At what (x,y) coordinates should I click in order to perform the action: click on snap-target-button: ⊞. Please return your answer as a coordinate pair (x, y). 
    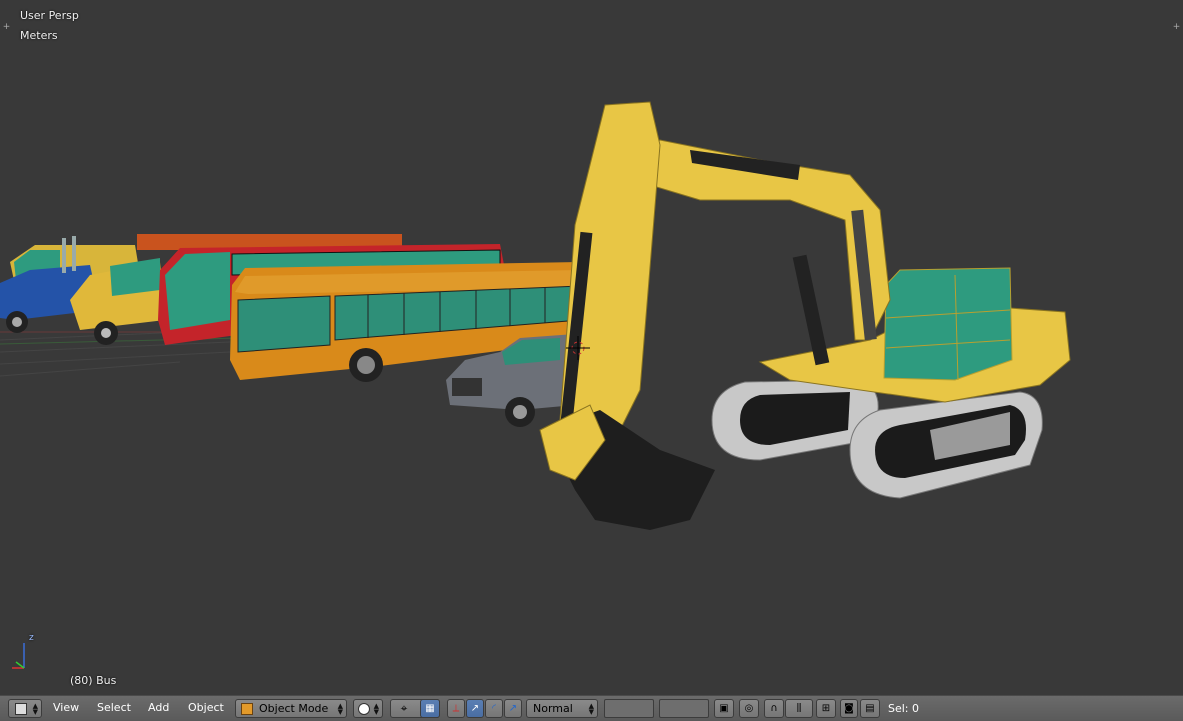
    Looking at the image, I should click on (826, 708).